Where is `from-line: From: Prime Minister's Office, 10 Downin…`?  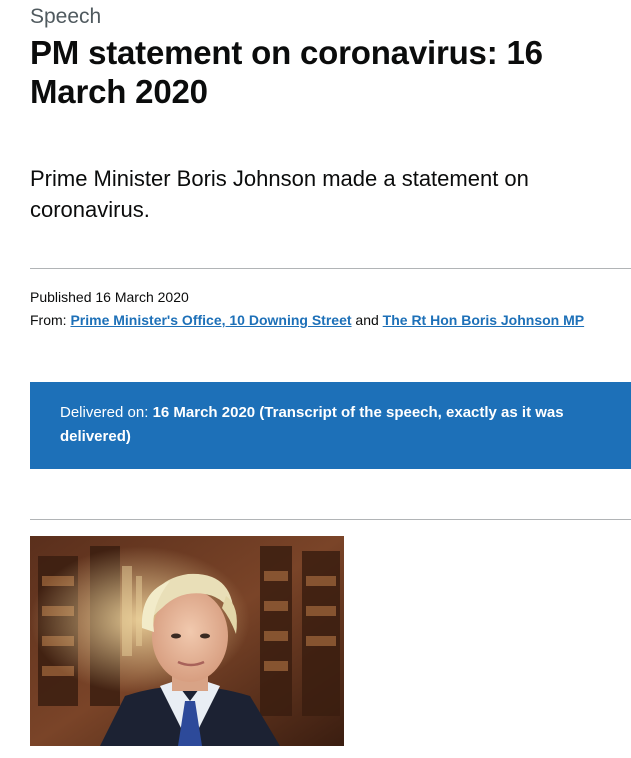
from-line: From: Prime Minister's Office, 10 Downin… is located at coordinates (330, 320).